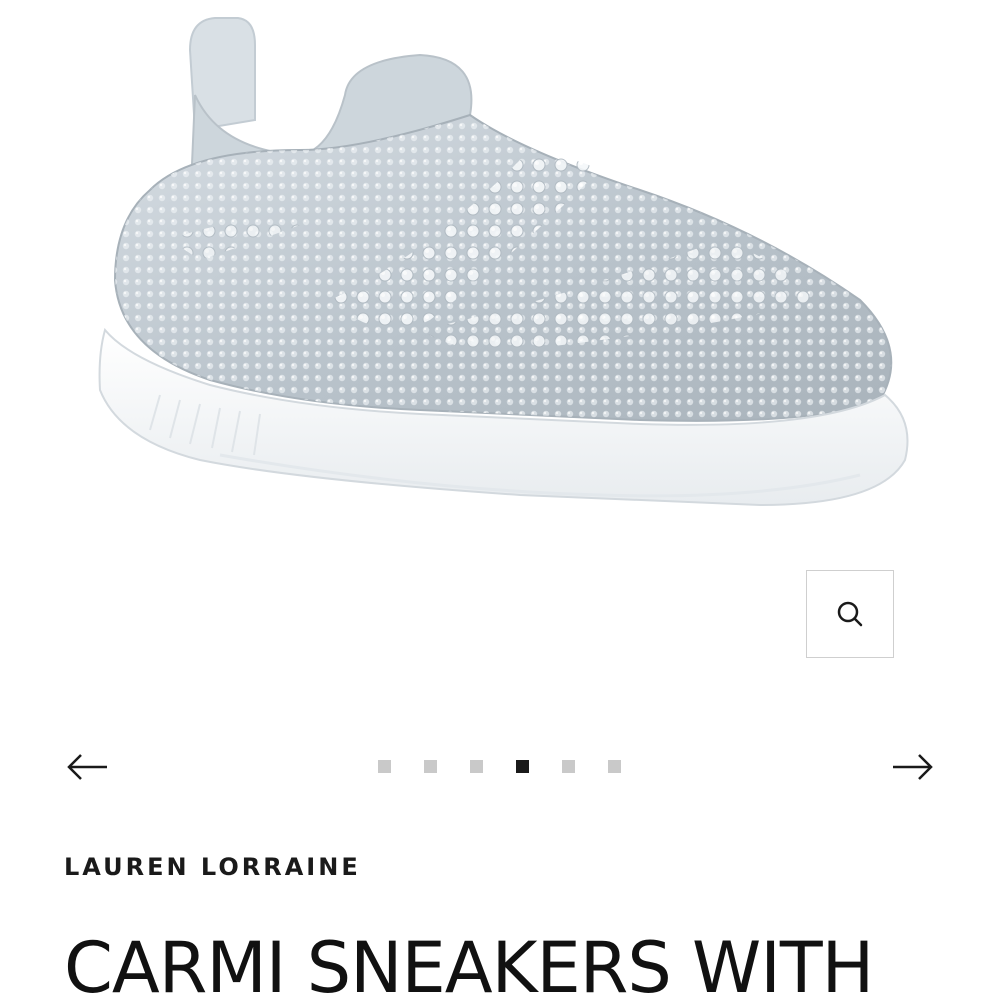 Image resolution: width=1000 pixels, height=1000 pixels. I want to click on zoom-button, so click(850, 614).